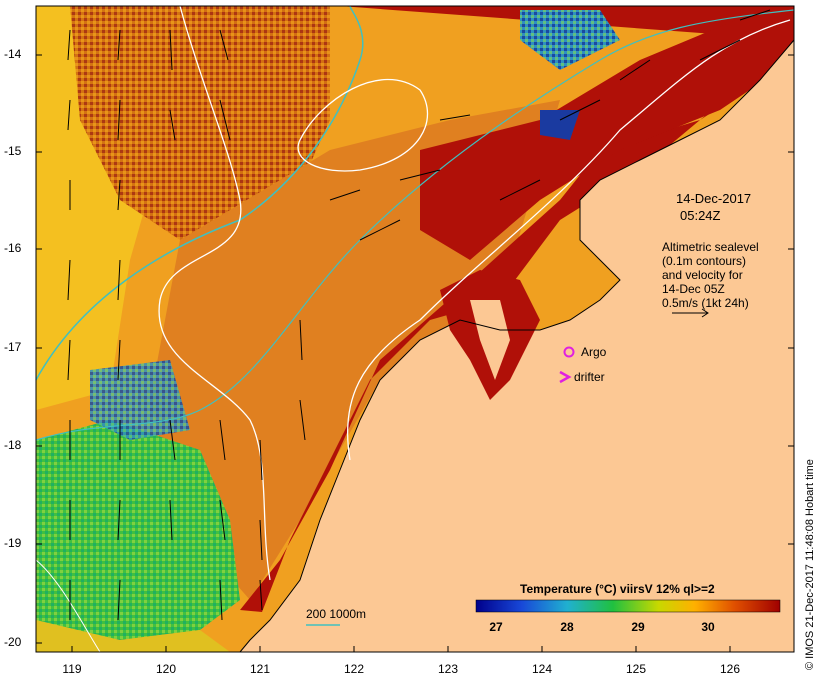 This screenshot has height=680, width=820. What do you see at coordinates (542, 669) in the screenshot?
I see `x-tick-label: 124` at bounding box center [542, 669].